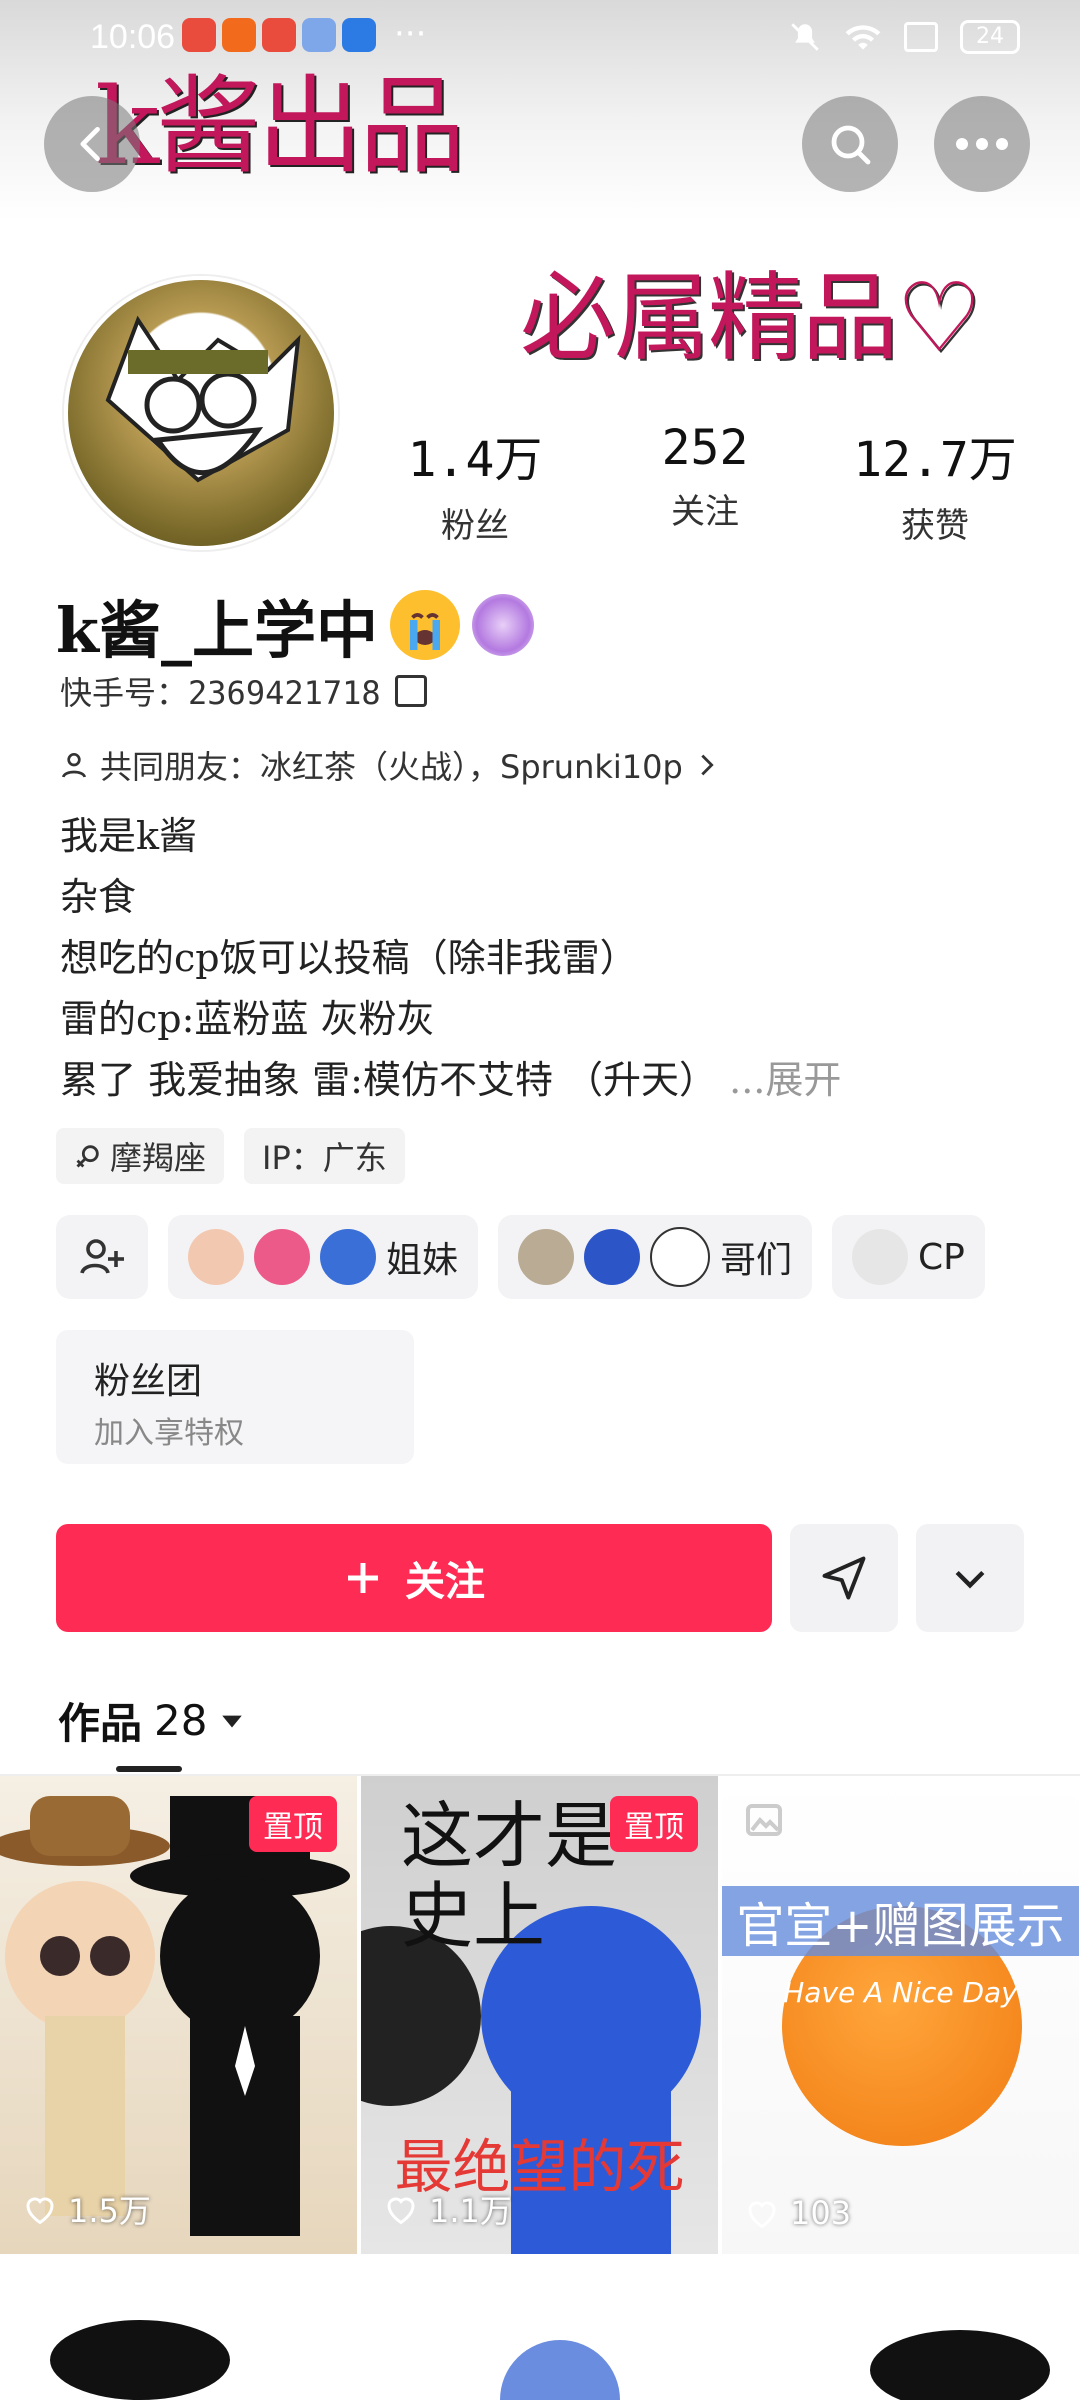 The height and width of the screenshot is (2400, 1080). Describe the element at coordinates (319, 35) in the screenshot. I see `game-app-icon` at that location.